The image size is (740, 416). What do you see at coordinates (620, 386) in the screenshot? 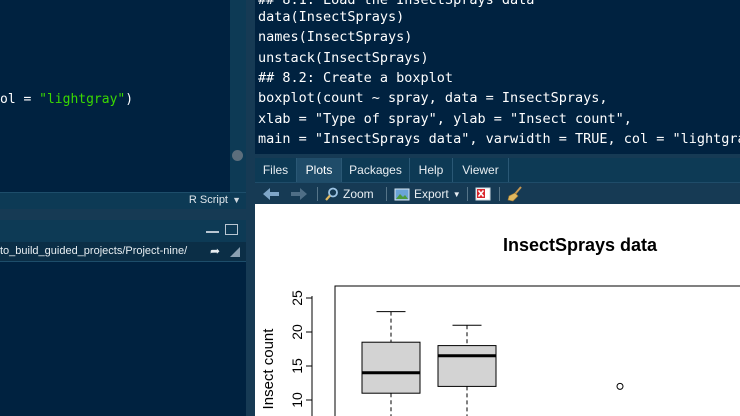
I see `outlier-point` at bounding box center [620, 386].